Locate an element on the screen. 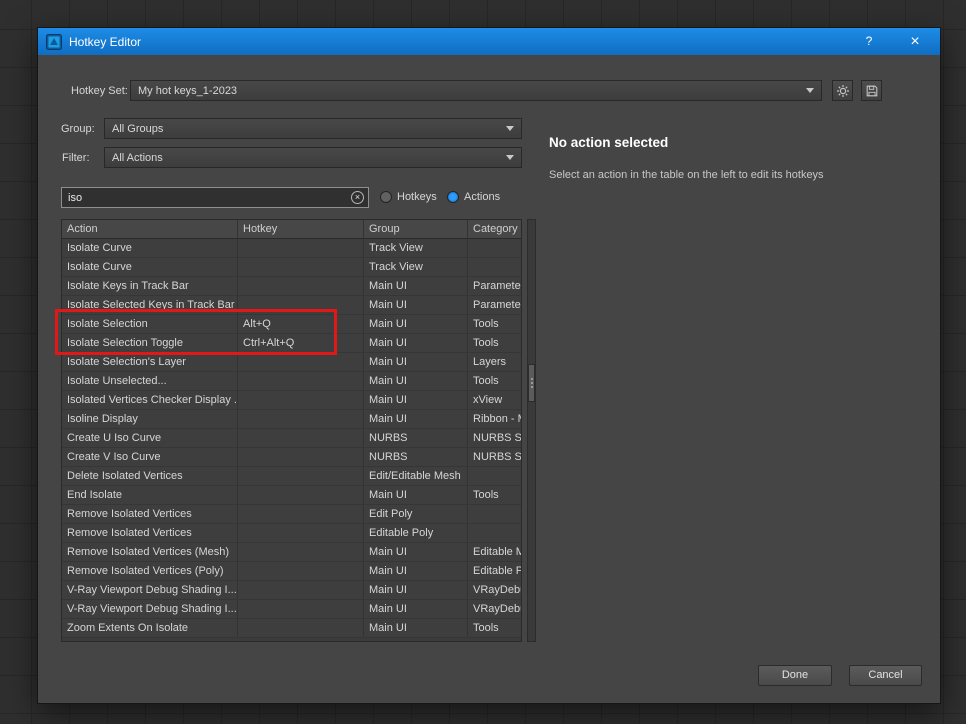  table-row: Isolate Selection Alt+Q Main UI Tools is located at coordinates (291, 324).